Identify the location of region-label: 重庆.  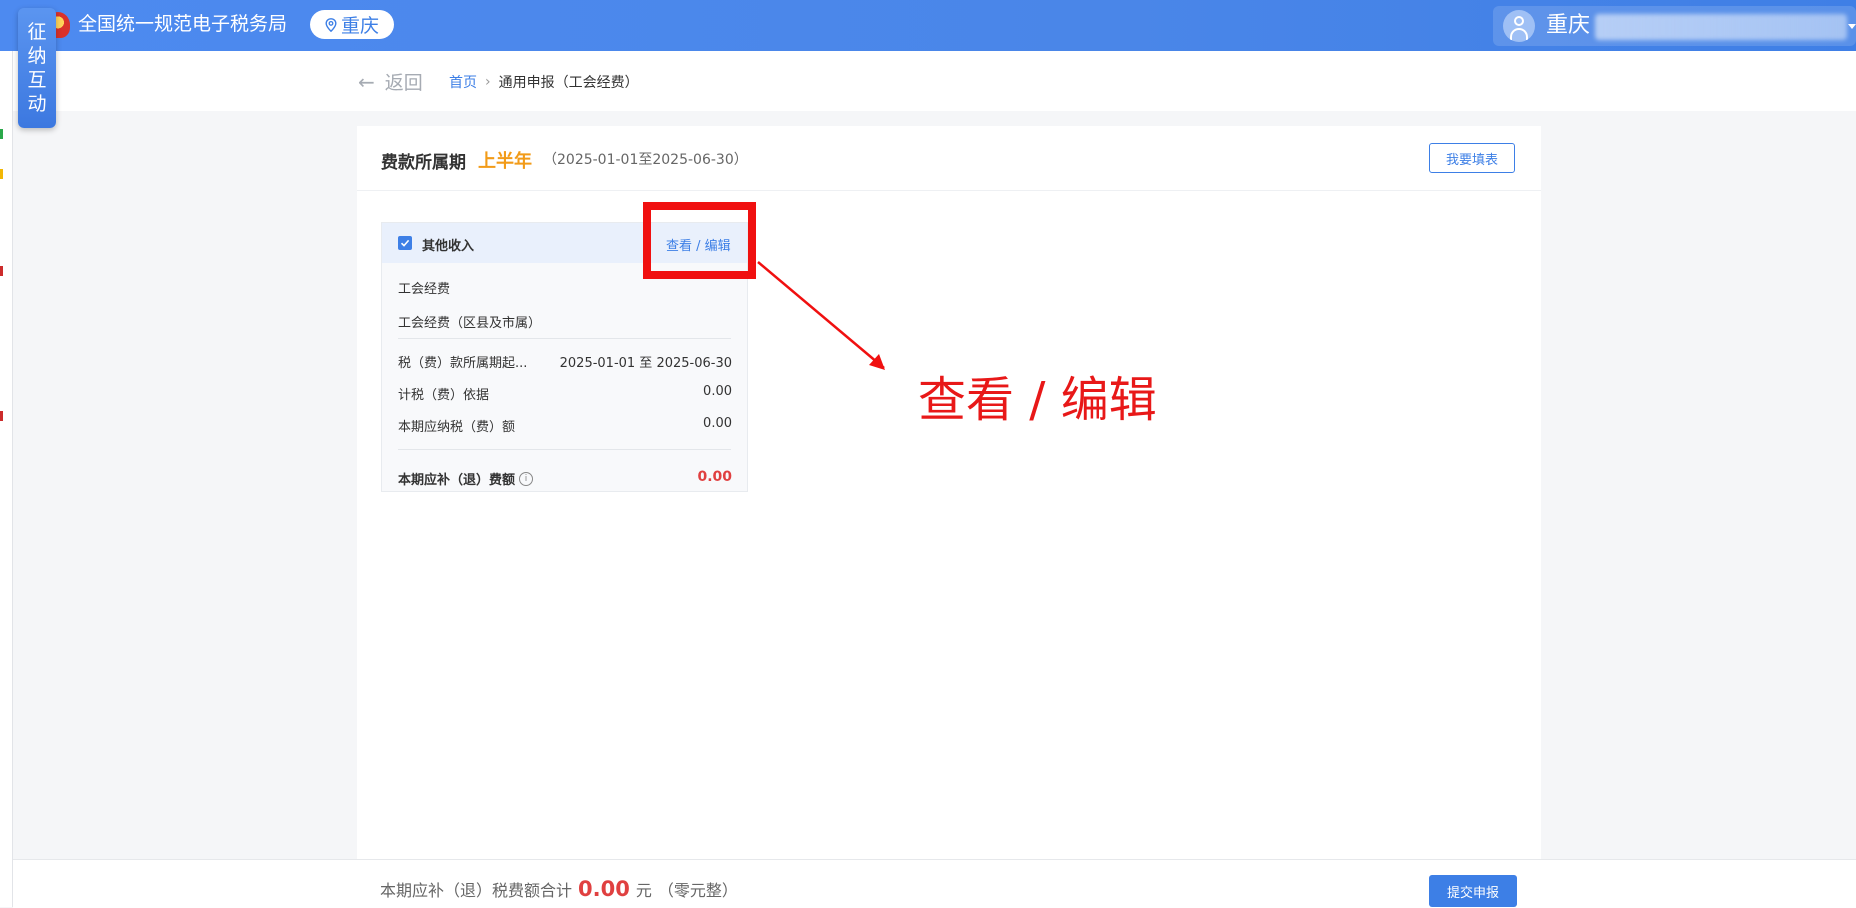
(359, 26).